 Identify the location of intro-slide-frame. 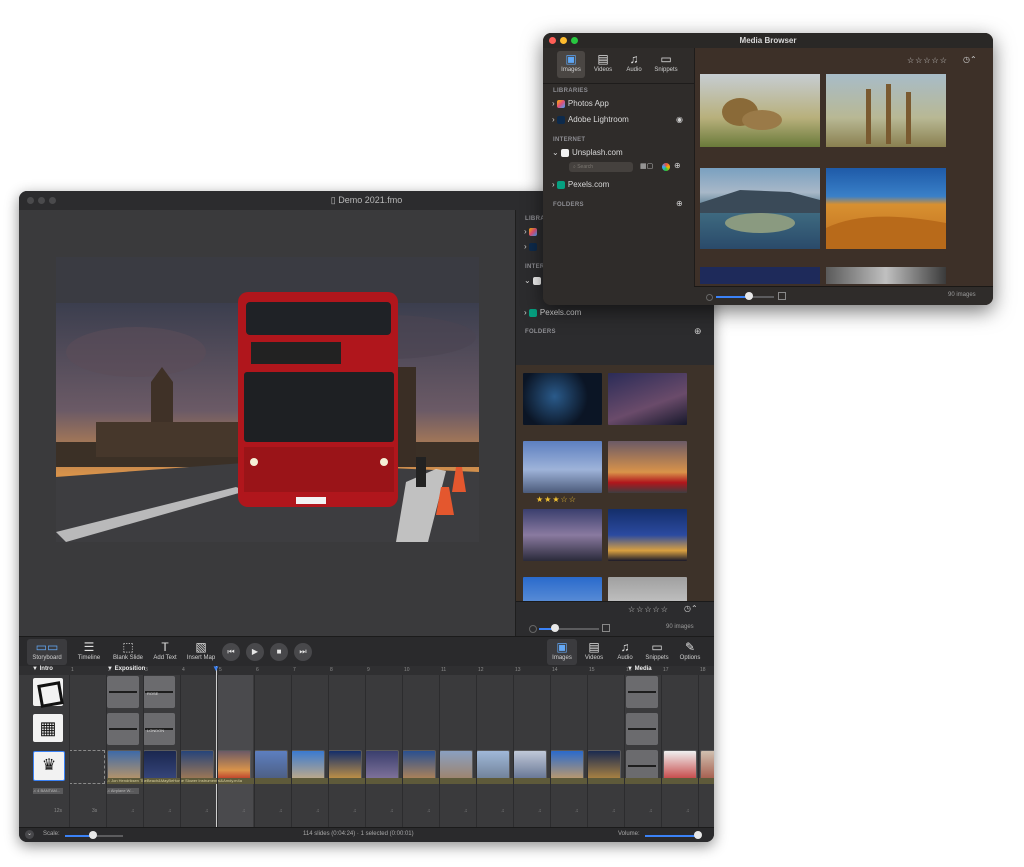
(48, 693).